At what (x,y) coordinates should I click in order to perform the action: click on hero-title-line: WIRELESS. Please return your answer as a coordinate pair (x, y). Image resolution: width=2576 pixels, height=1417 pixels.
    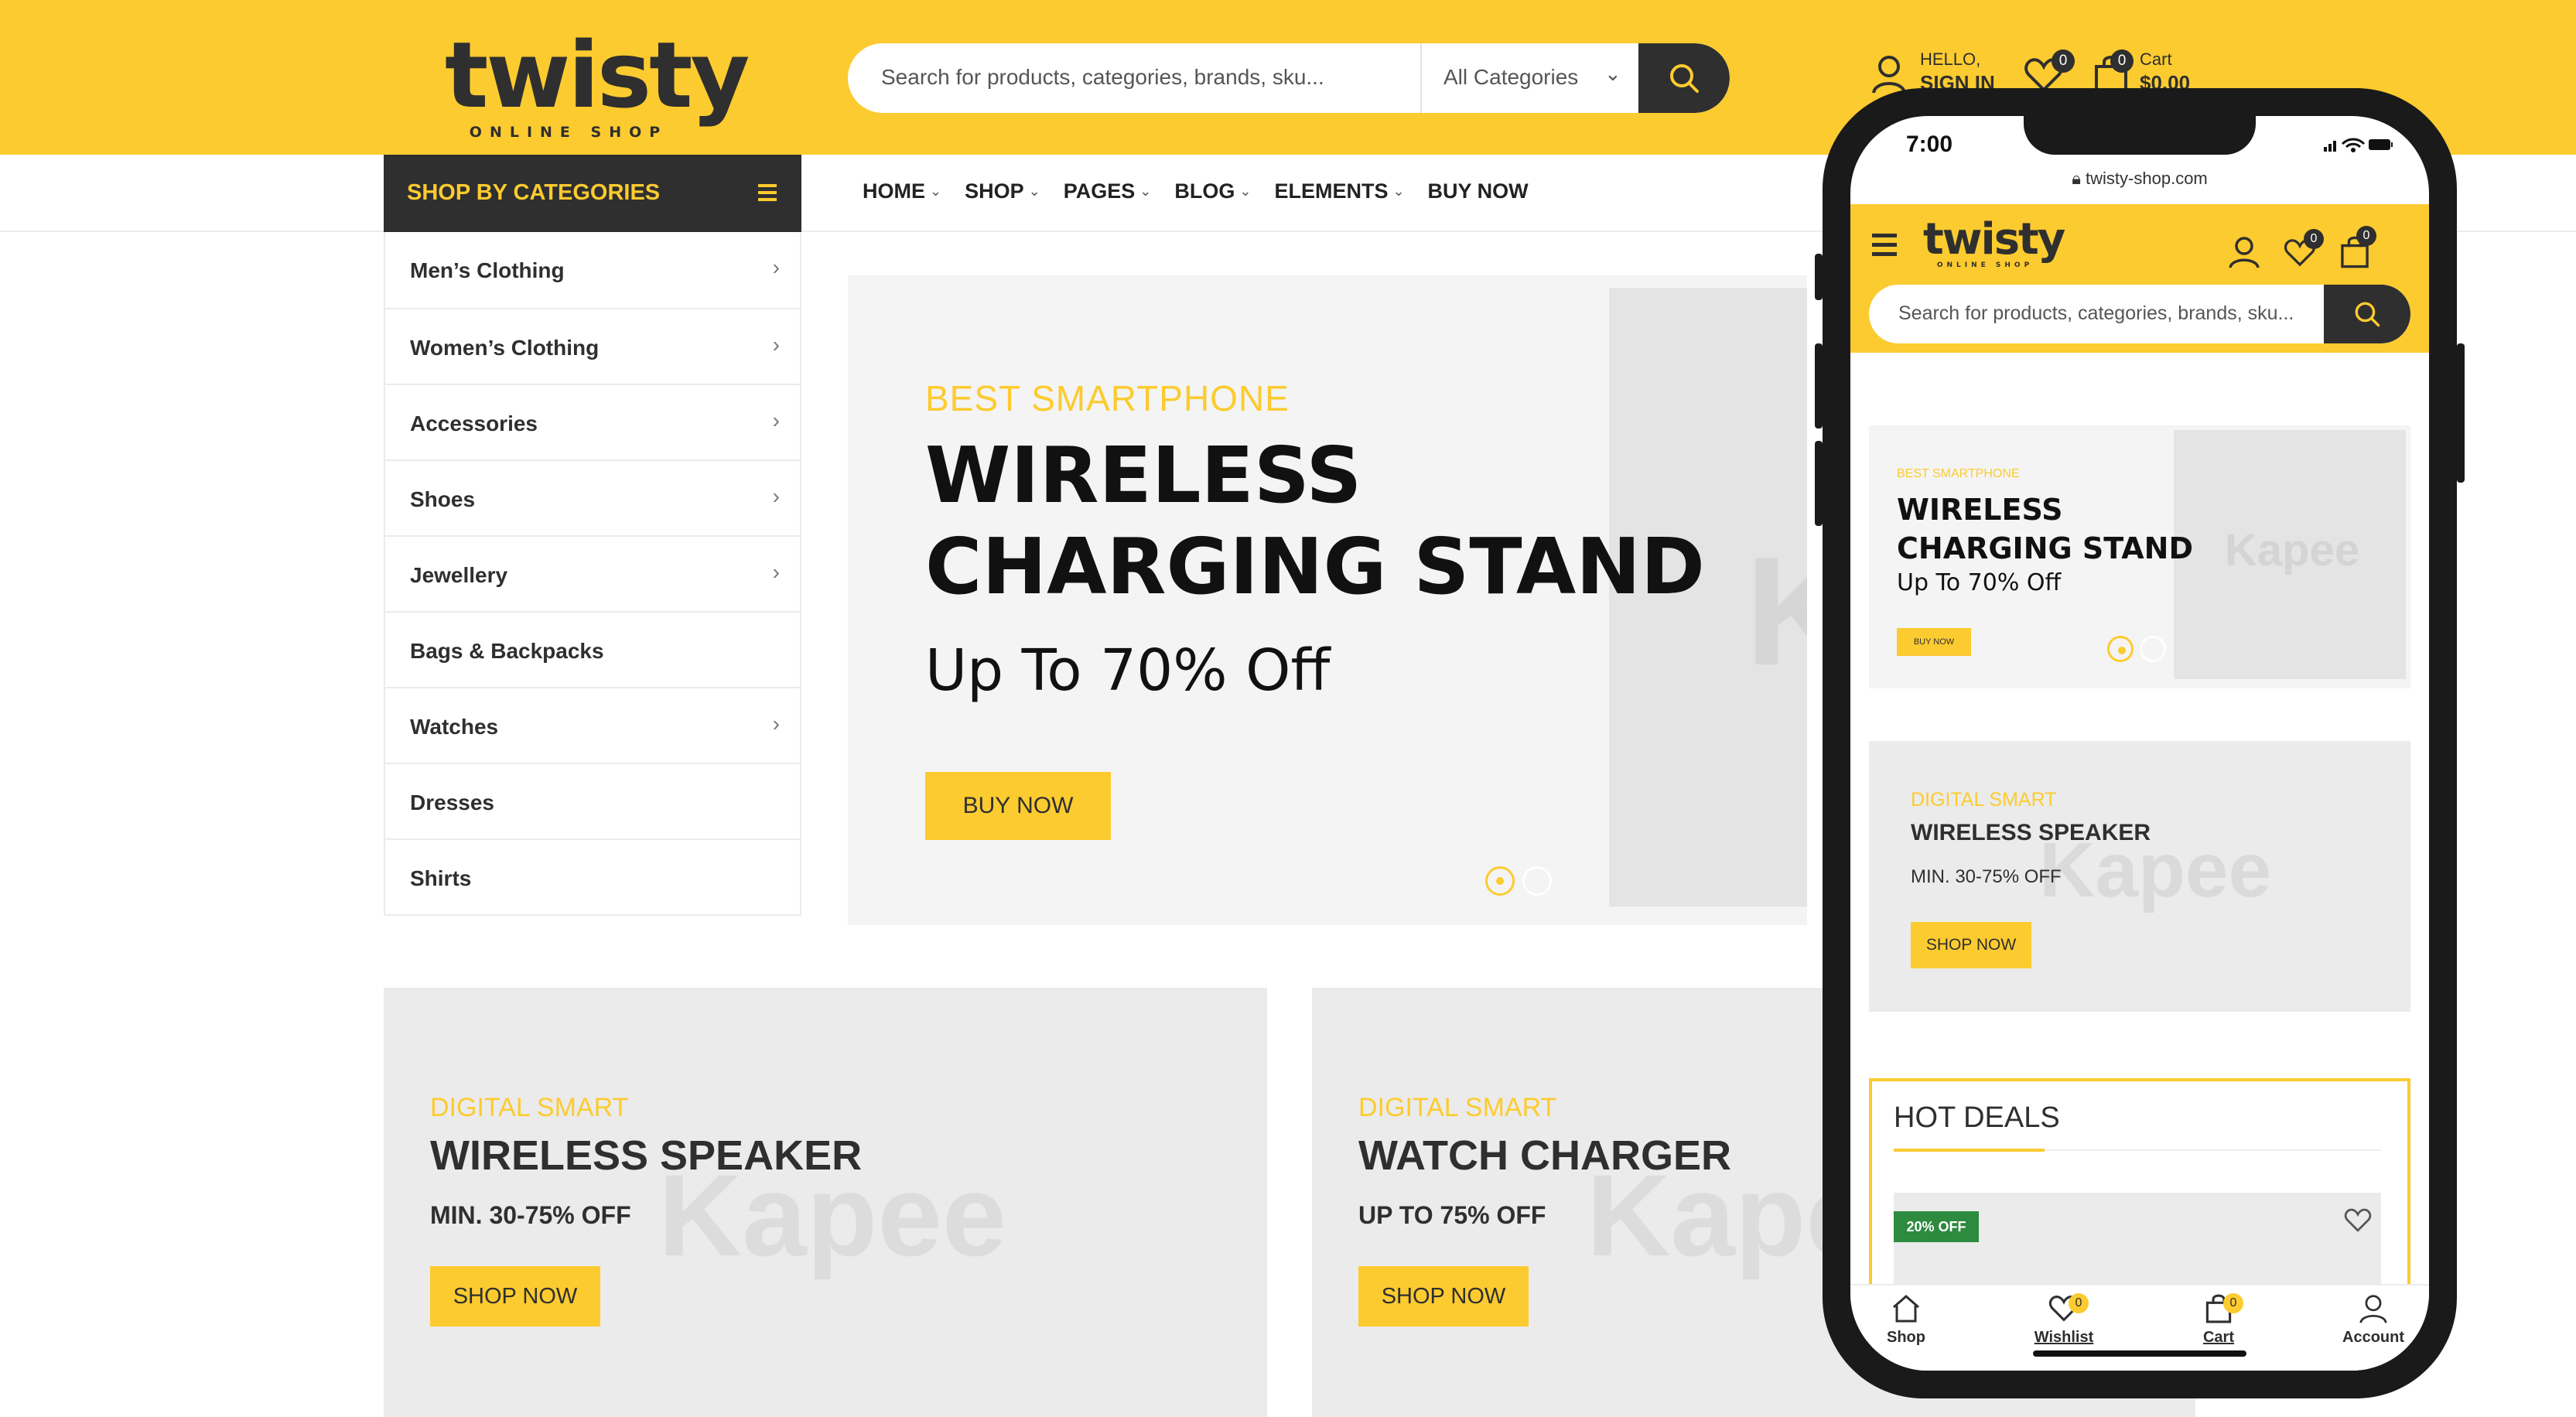
    Looking at the image, I should click on (1980, 510).